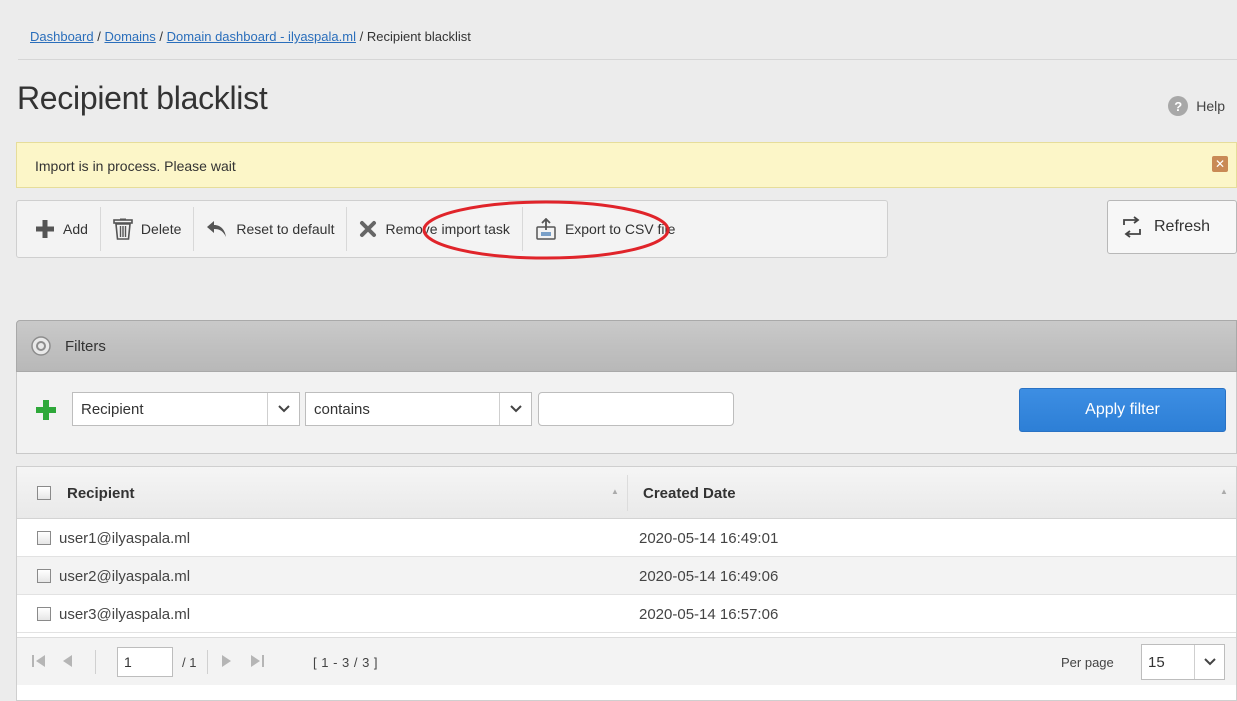 Image resolution: width=1237 pixels, height=701 pixels. Describe the element at coordinates (261, 36) in the screenshot. I see `breadcrumb-domain-dashboard-link: Domain dashboard - ilyaspala.ml` at that location.